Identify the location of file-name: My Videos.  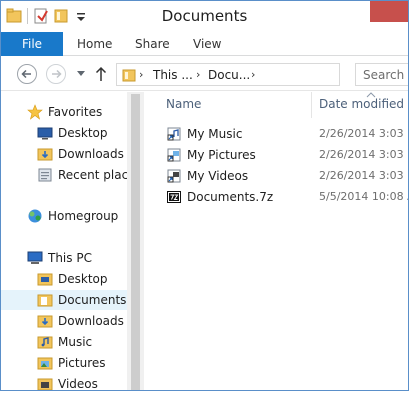
(218, 176).